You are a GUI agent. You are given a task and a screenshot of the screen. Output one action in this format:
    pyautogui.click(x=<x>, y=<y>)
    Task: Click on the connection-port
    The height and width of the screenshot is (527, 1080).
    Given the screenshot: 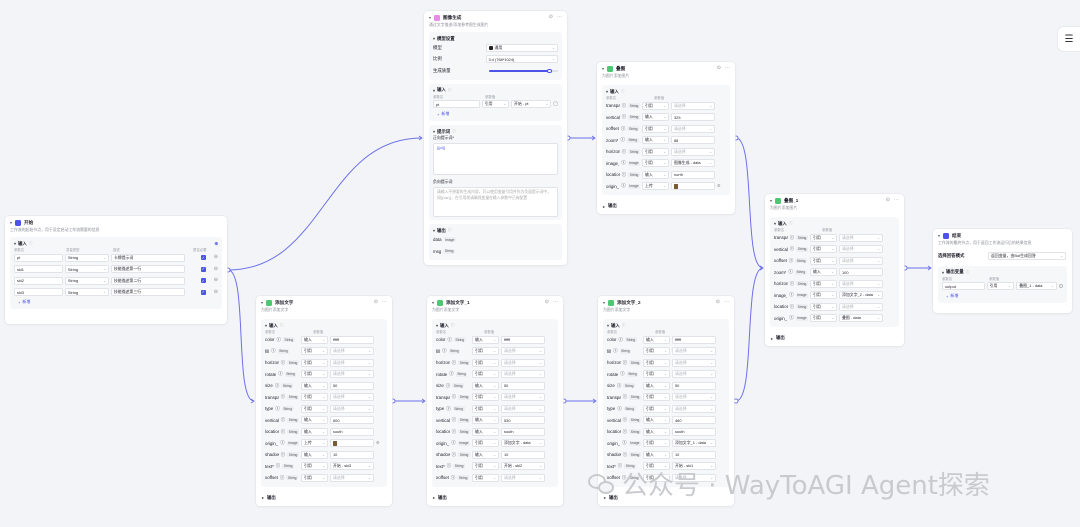 What is the action you would take?
    pyautogui.click(x=736, y=401)
    